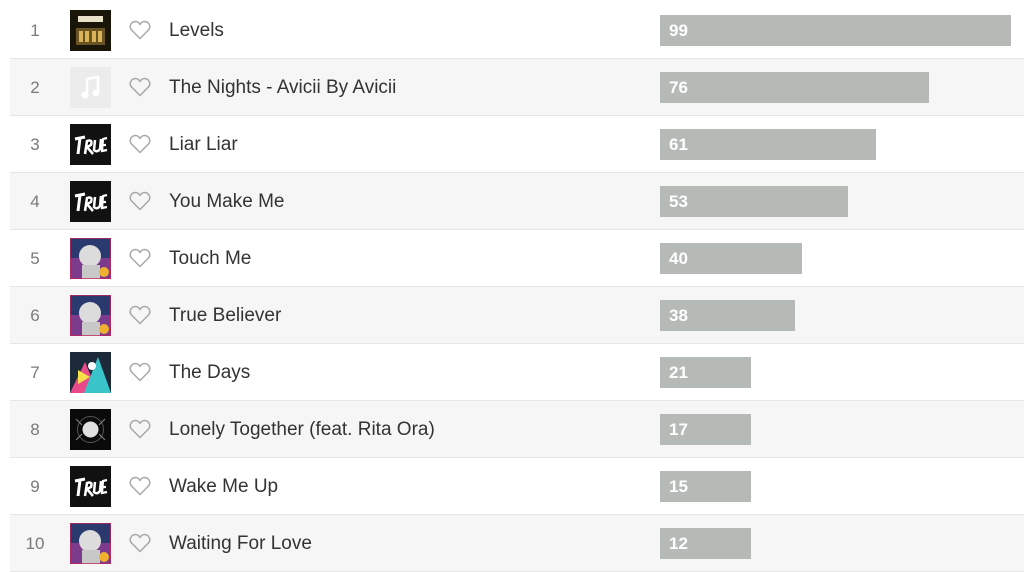 This screenshot has width=1024, height=572. Describe the element at coordinates (835, 258) in the screenshot. I see `popularity-bar-track: 40` at that location.